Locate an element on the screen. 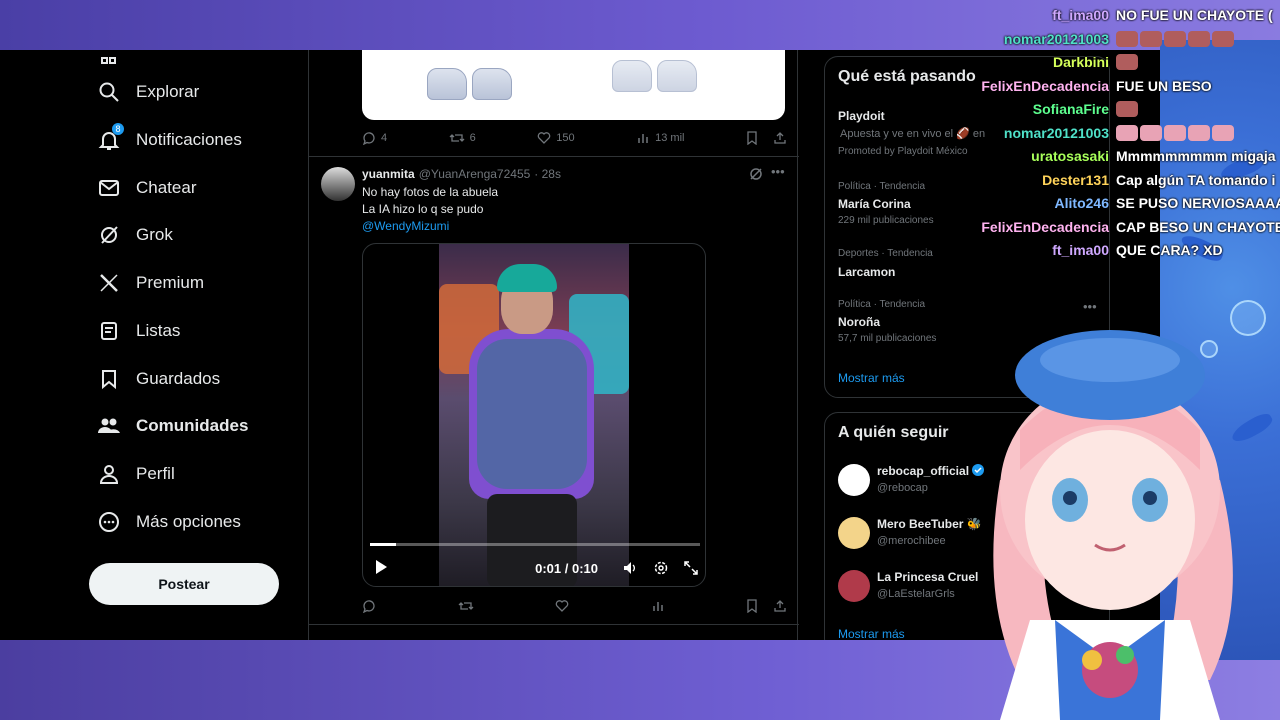 This screenshot has height=720, width=1280. heart-icon is located at coordinates (562, 606).